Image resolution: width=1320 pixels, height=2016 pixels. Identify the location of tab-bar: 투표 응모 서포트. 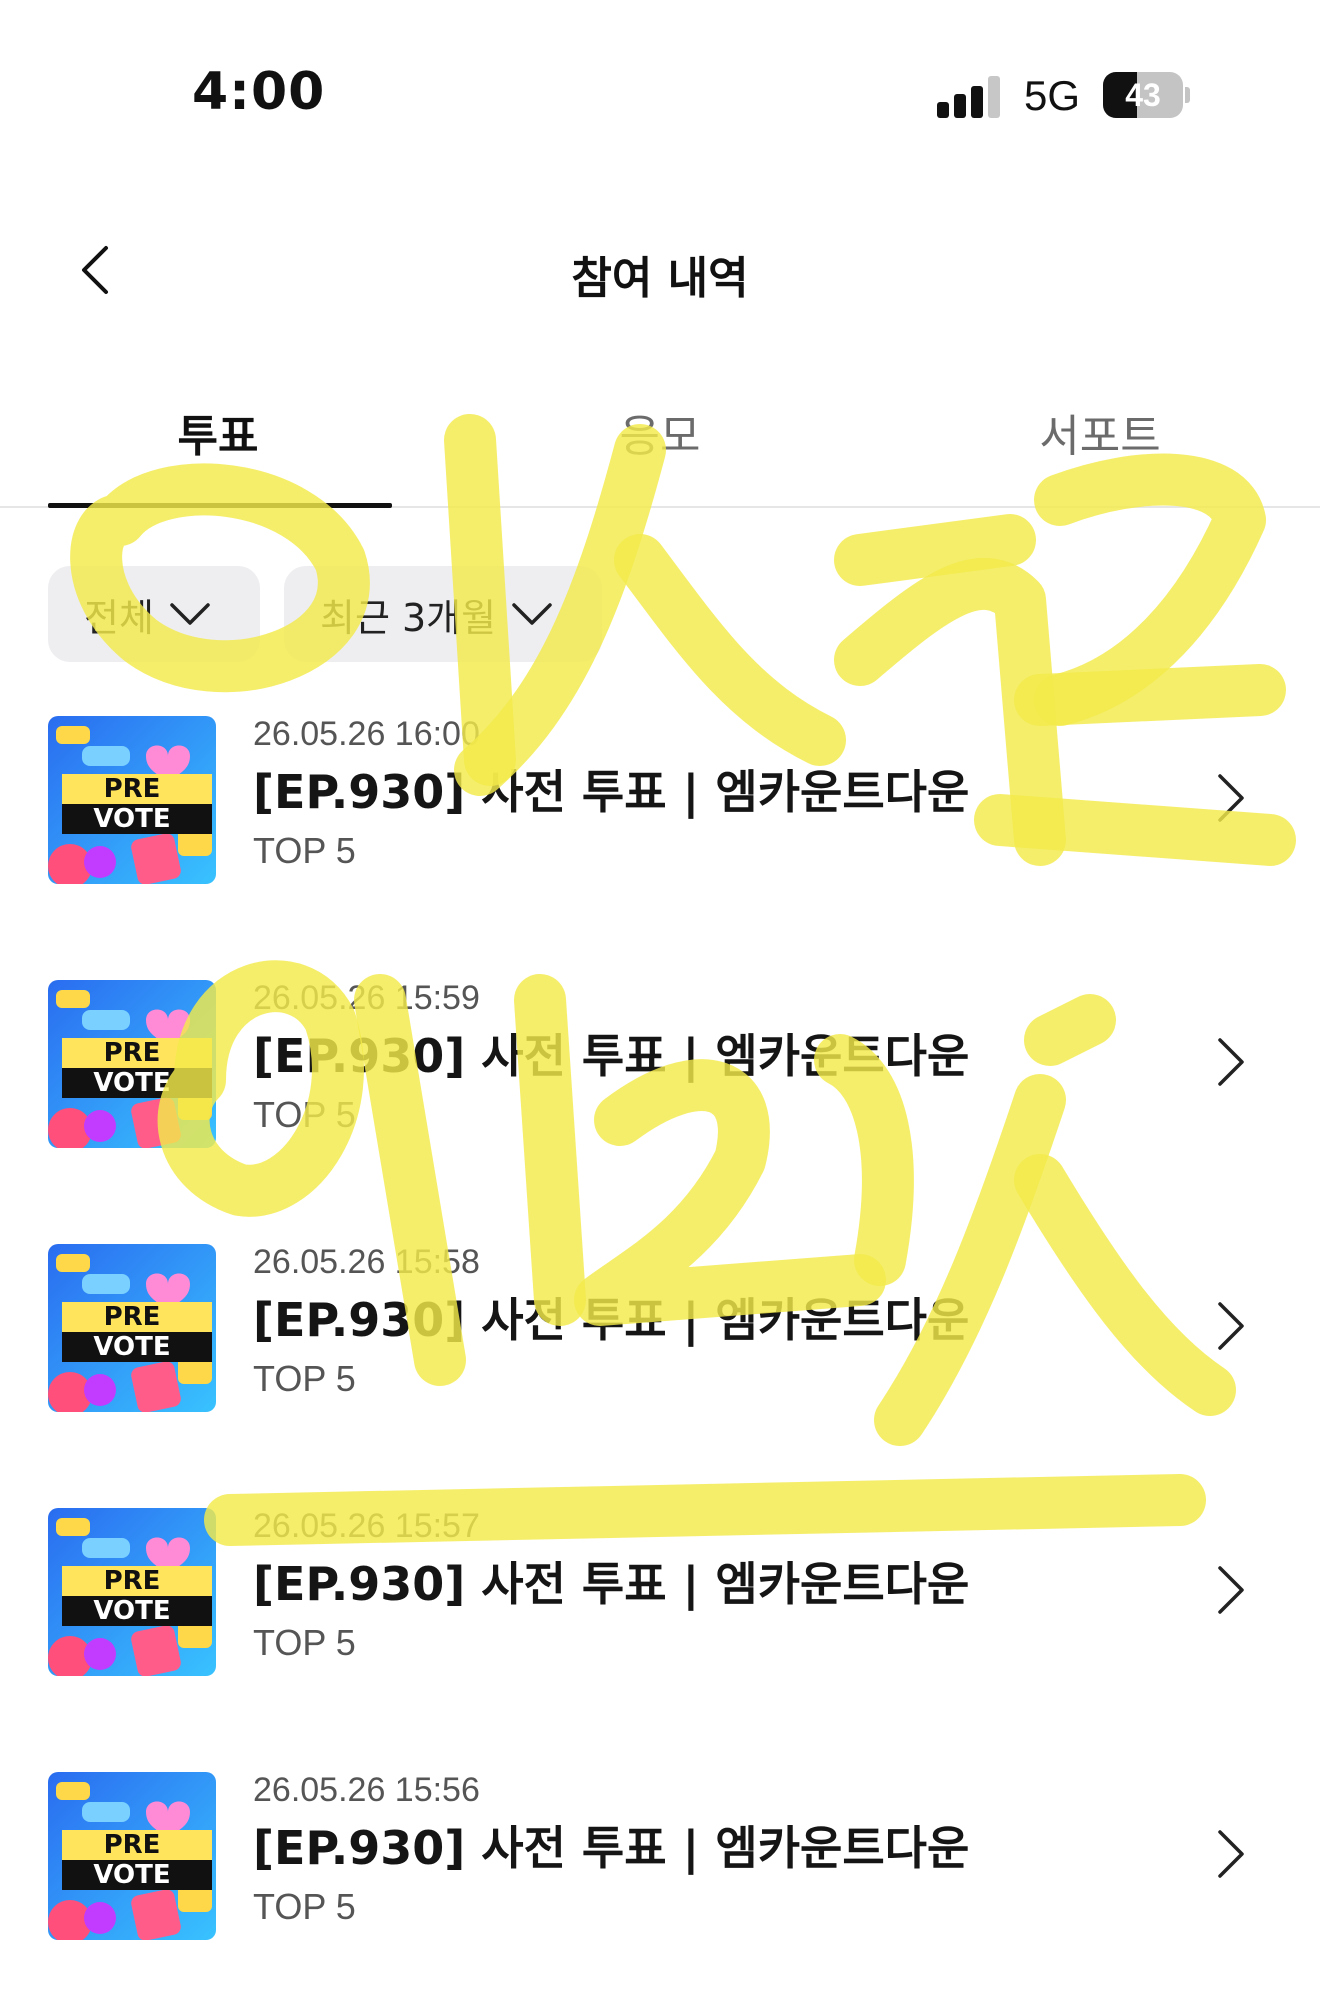
(660, 449).